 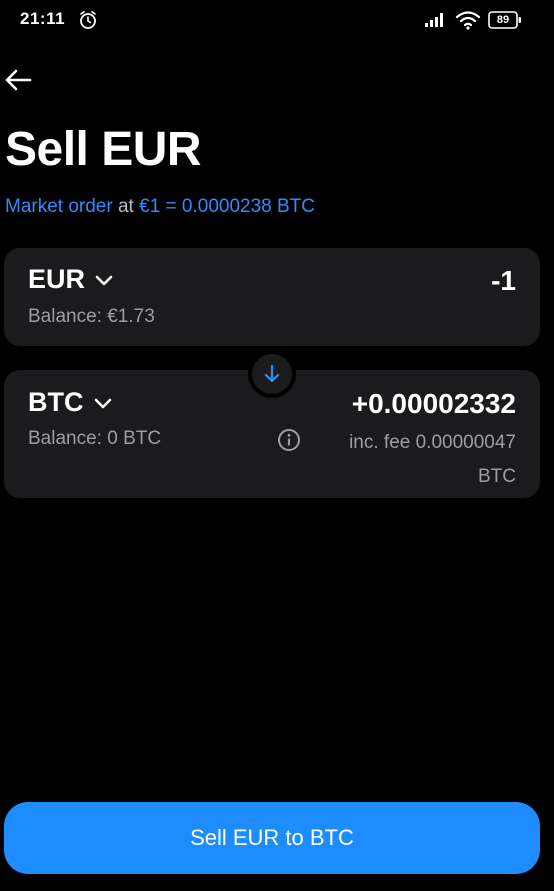 What do you see at coordinates (432, 459) in the screenshot?
I see `fee-text: inc. fee 0.00000047 BTC` at bounding box center [432, 459].